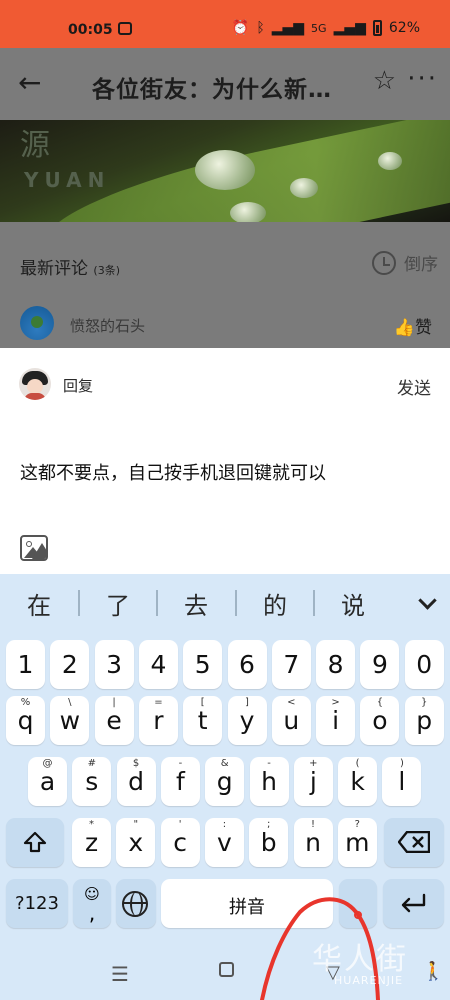 The image size is (450, 1000). I want to click on favorite-star-icon: ☆, so click(384, 81).